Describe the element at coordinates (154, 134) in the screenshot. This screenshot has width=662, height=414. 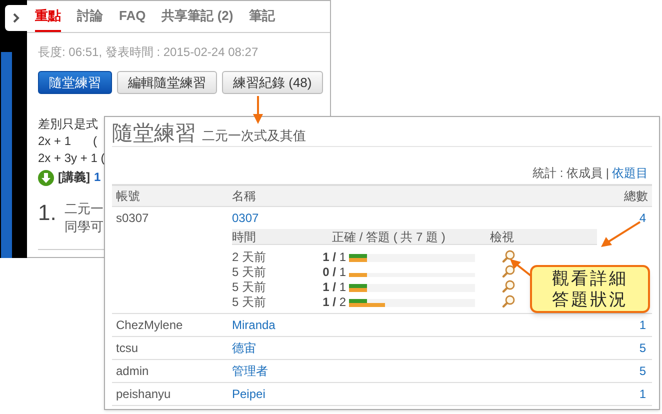
I see `popup-title: 隨堂練習` at that location.